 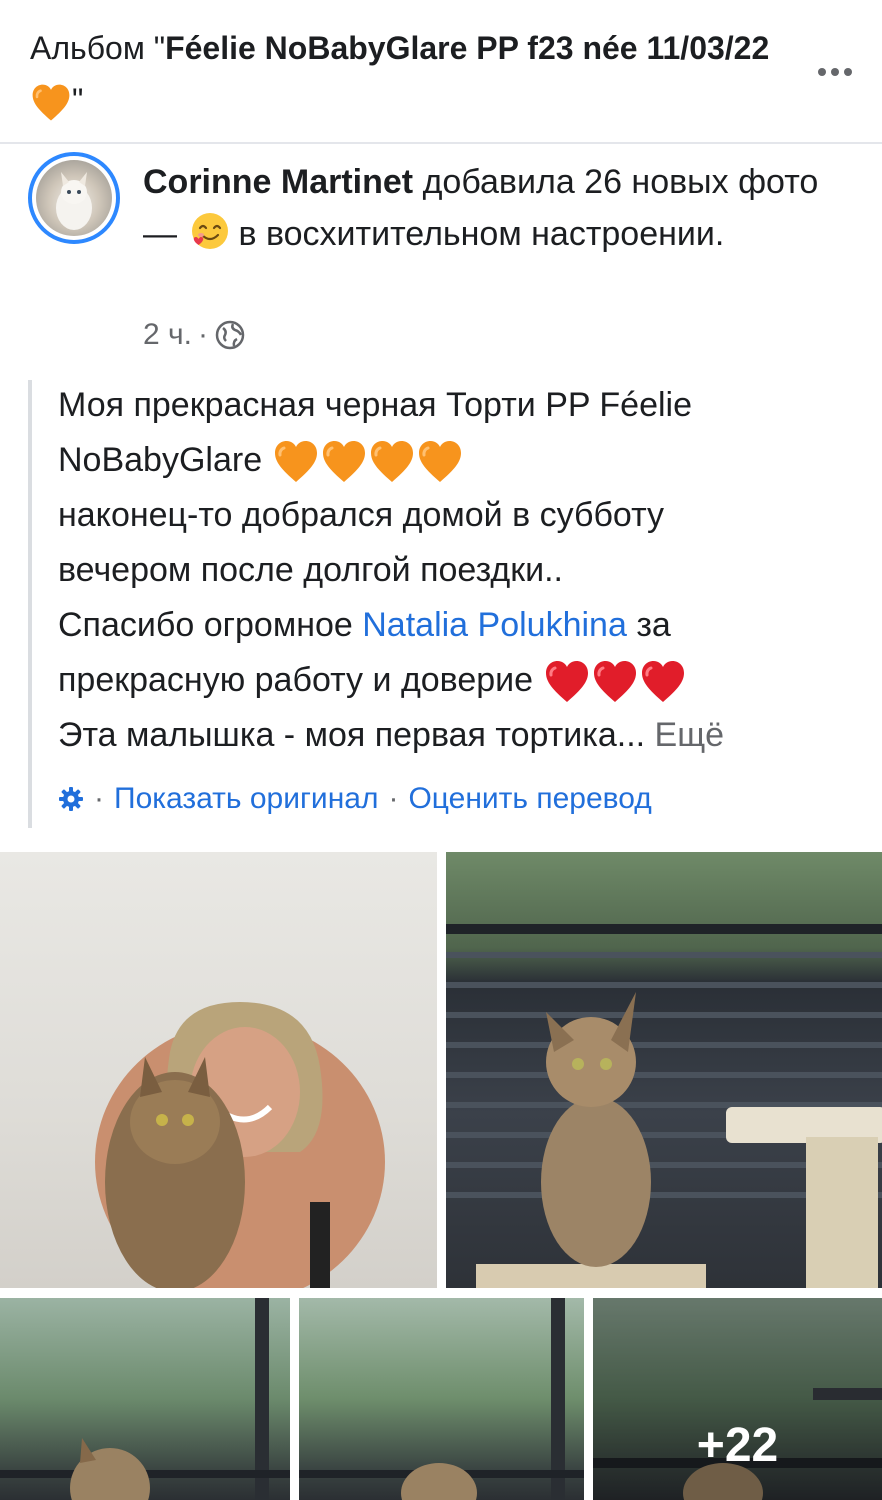 I want to click on translation-bar: · Показать оригинал · Оценить перевод, so click(x=355, y=799).